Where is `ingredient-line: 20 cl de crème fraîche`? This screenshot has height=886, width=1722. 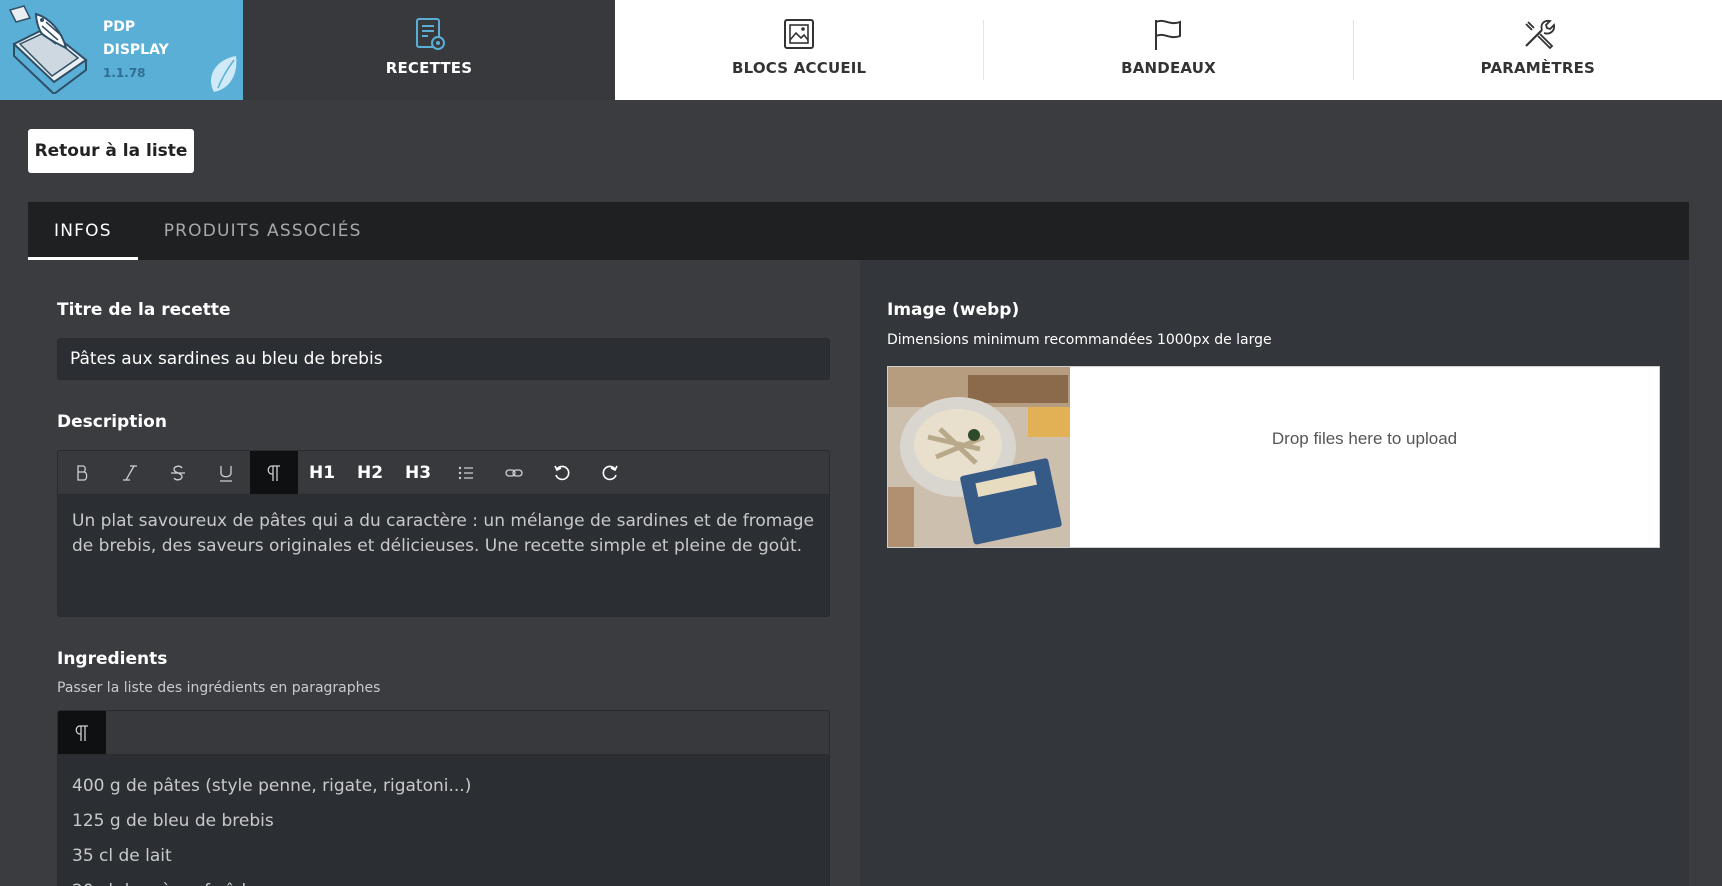 ingredient-line: 20 cl de crème fraîche is located at coordinates (443, 880).